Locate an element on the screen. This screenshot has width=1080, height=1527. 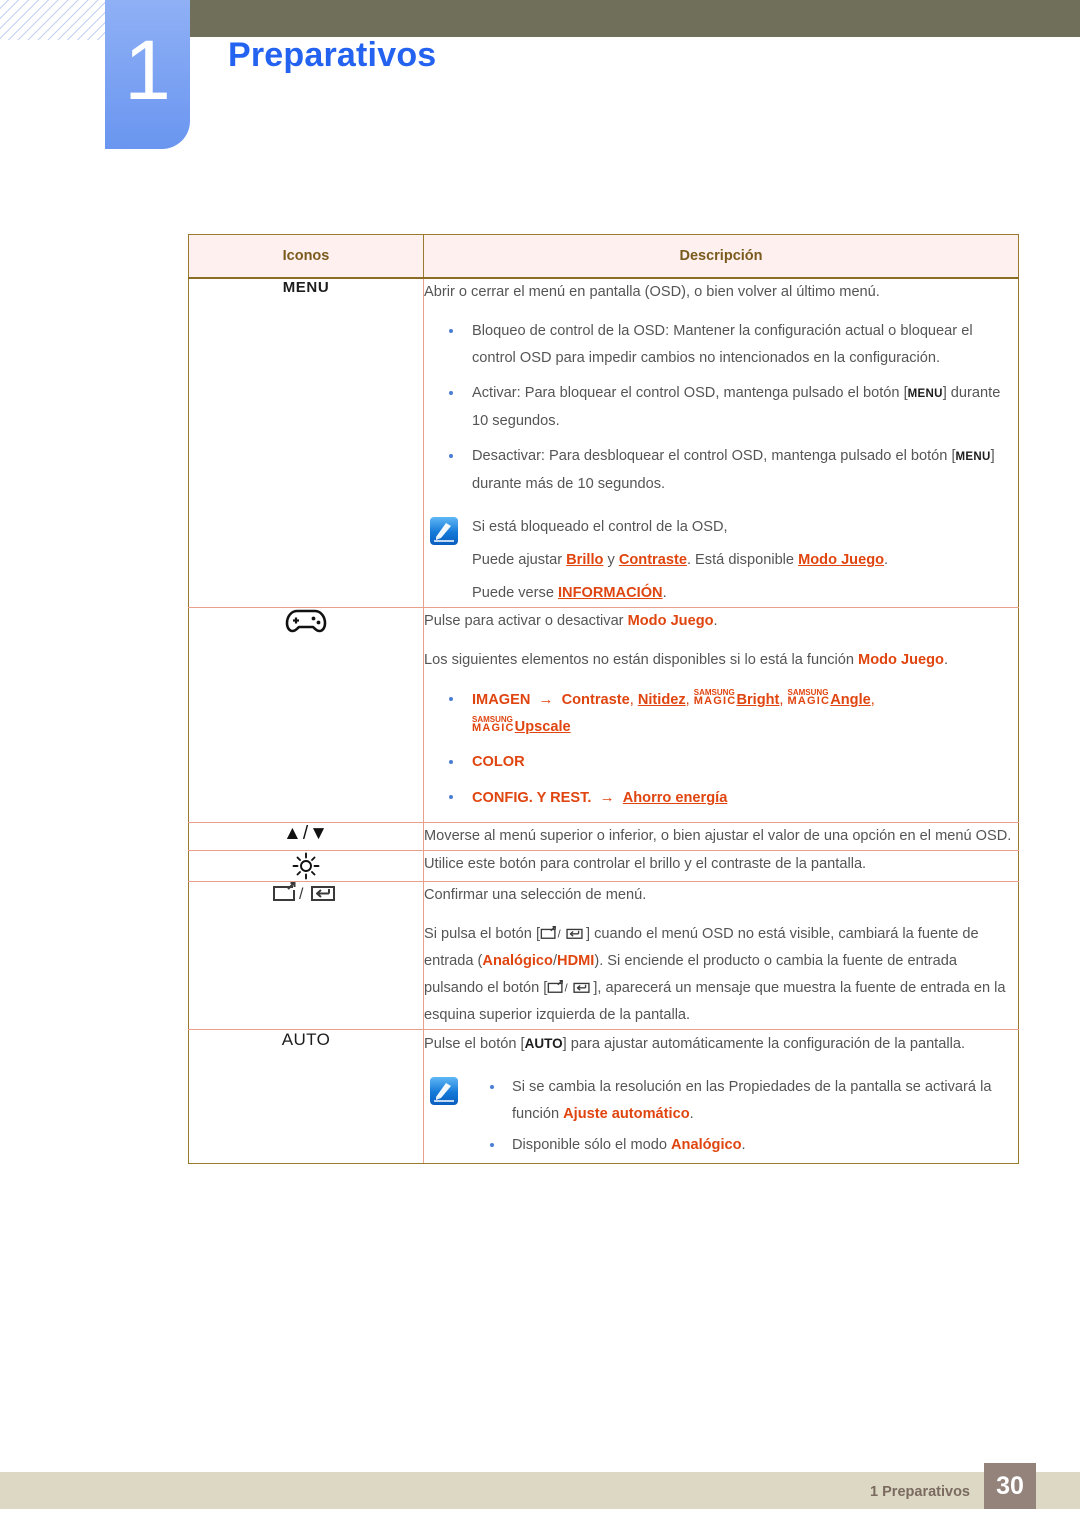
note-text: . Está disponible is located at coordinates (742, 560).